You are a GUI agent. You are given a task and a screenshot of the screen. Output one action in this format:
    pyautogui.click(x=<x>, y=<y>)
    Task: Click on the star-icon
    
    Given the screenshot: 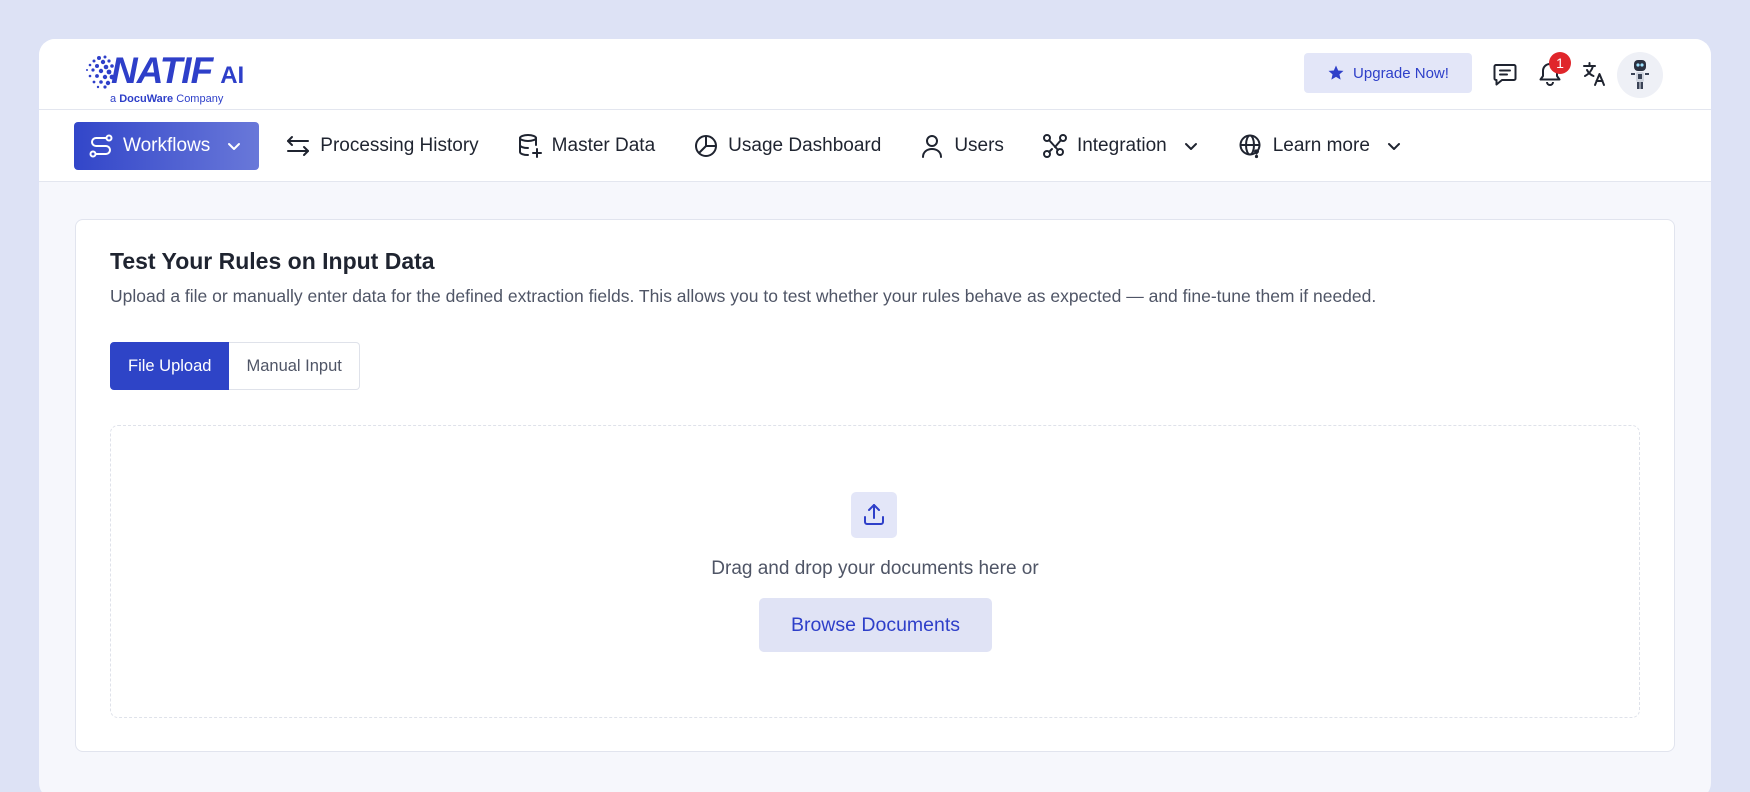 What is the action you would take?
    pyautogui.click(x=1336, y=72)
    